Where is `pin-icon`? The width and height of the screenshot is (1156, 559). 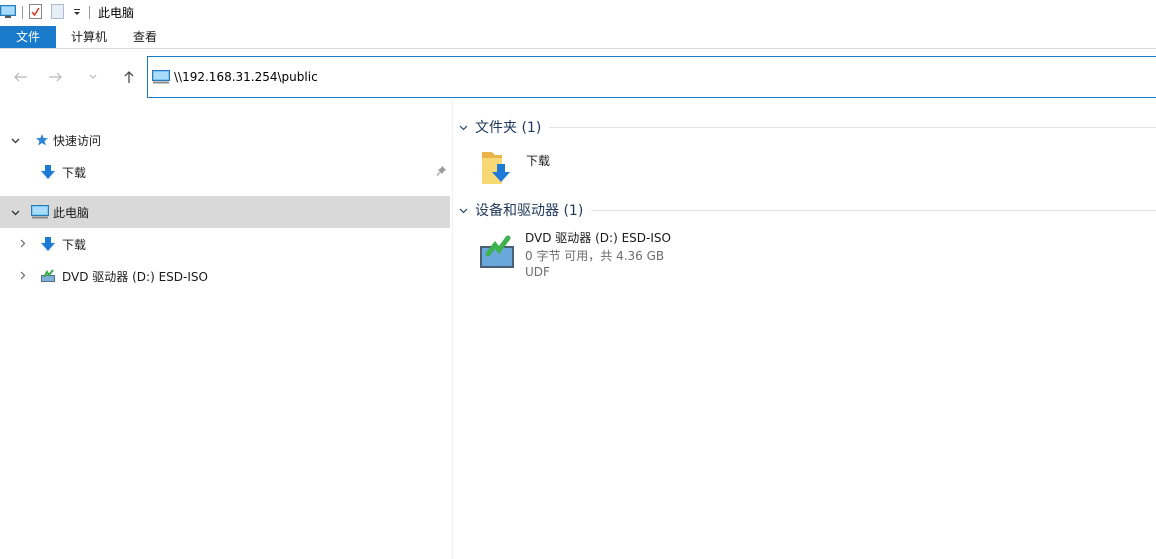
pin-icon is located at coordinates (442, 172).